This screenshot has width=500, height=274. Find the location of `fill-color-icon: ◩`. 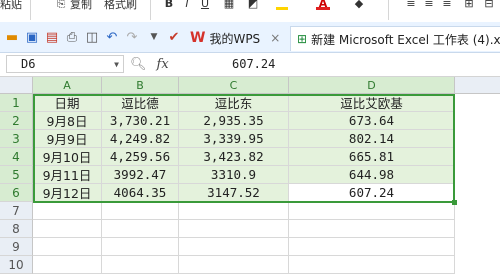

fill-color-icon: ◩ is located at coordinates (253, 5).